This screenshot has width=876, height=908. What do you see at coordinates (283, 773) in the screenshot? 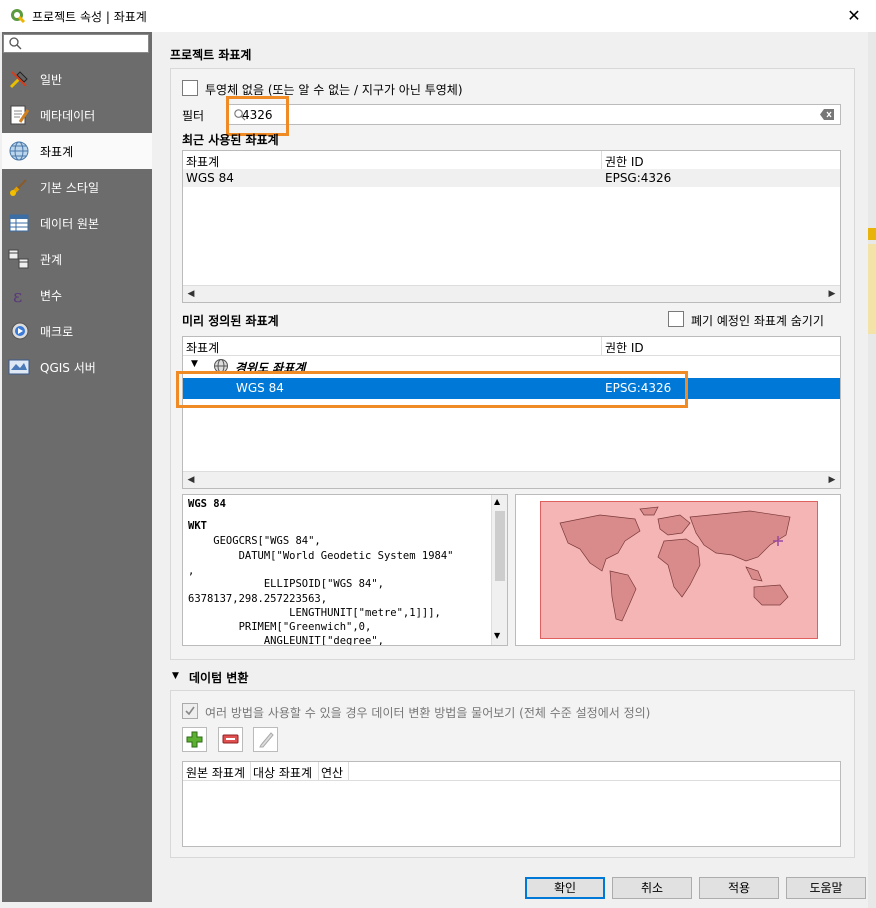
I see `column-header-target-crs: 대상 좌표계` at bounding box center [283, 773].